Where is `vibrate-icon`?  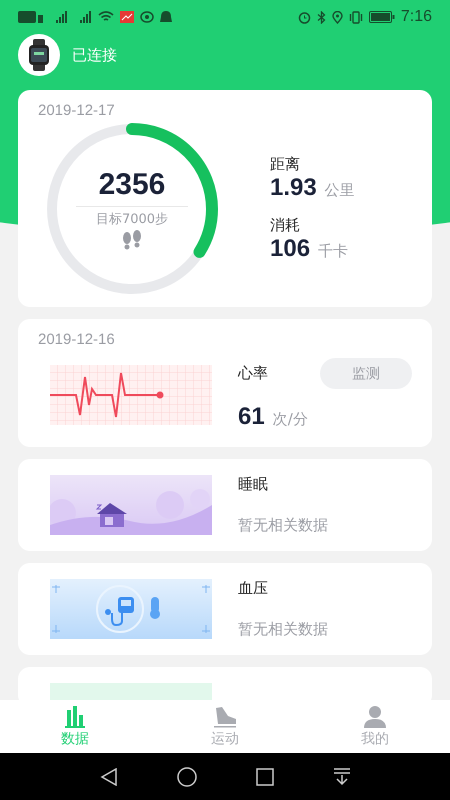 vibrate-icon is located at coordinates (355, 17).